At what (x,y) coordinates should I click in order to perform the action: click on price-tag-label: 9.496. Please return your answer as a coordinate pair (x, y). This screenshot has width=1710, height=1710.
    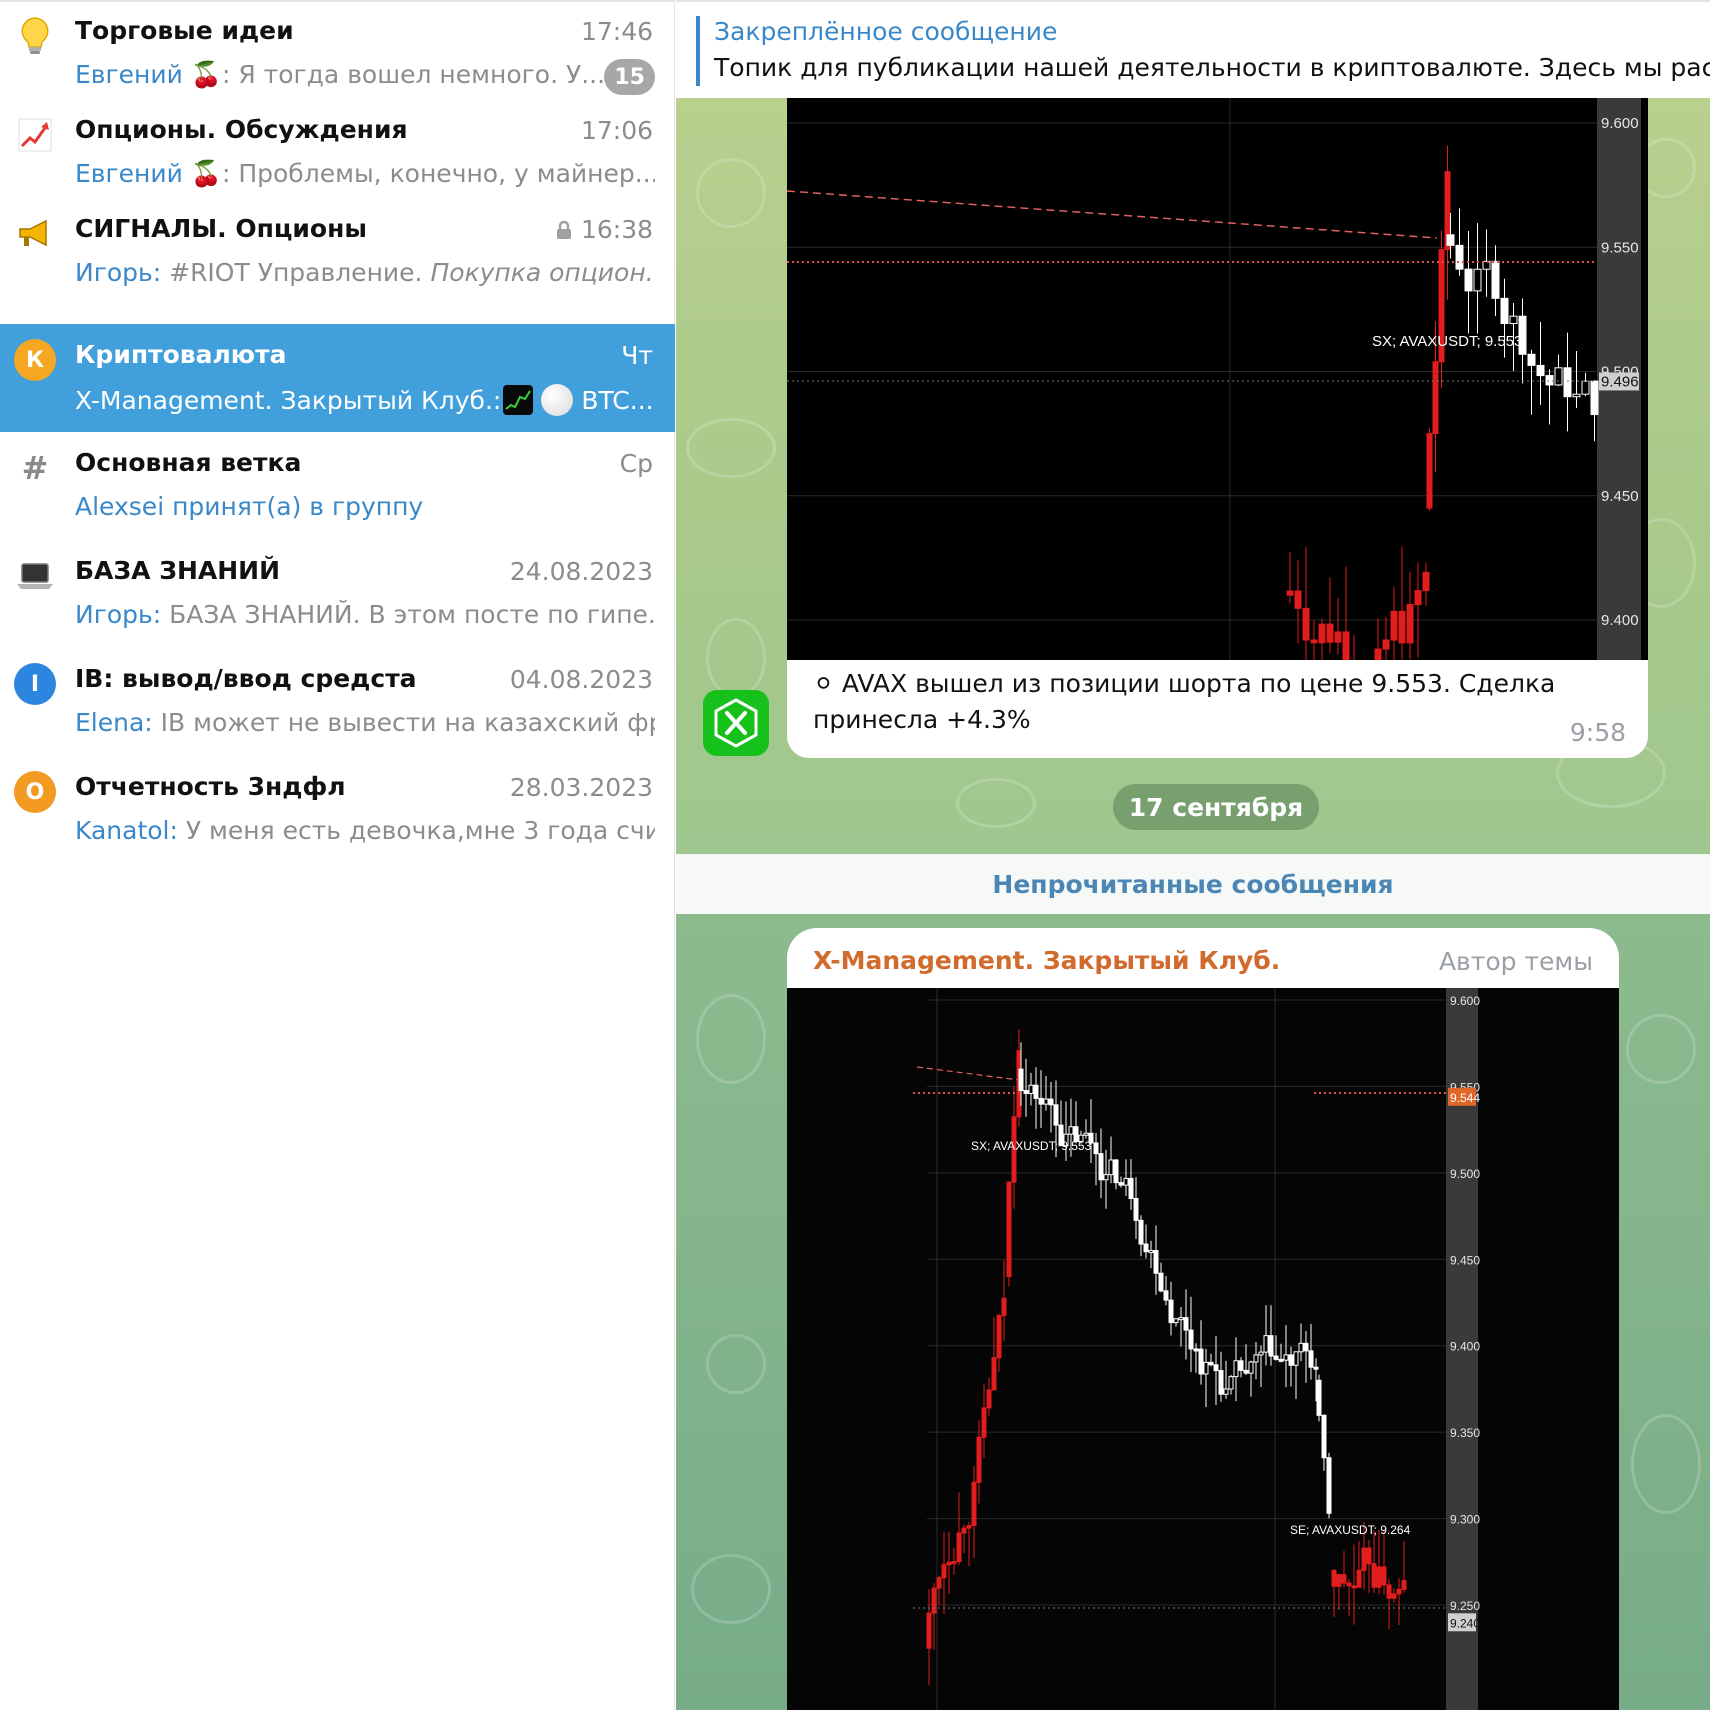
    Looking at the image, I should click on (1620, 381).